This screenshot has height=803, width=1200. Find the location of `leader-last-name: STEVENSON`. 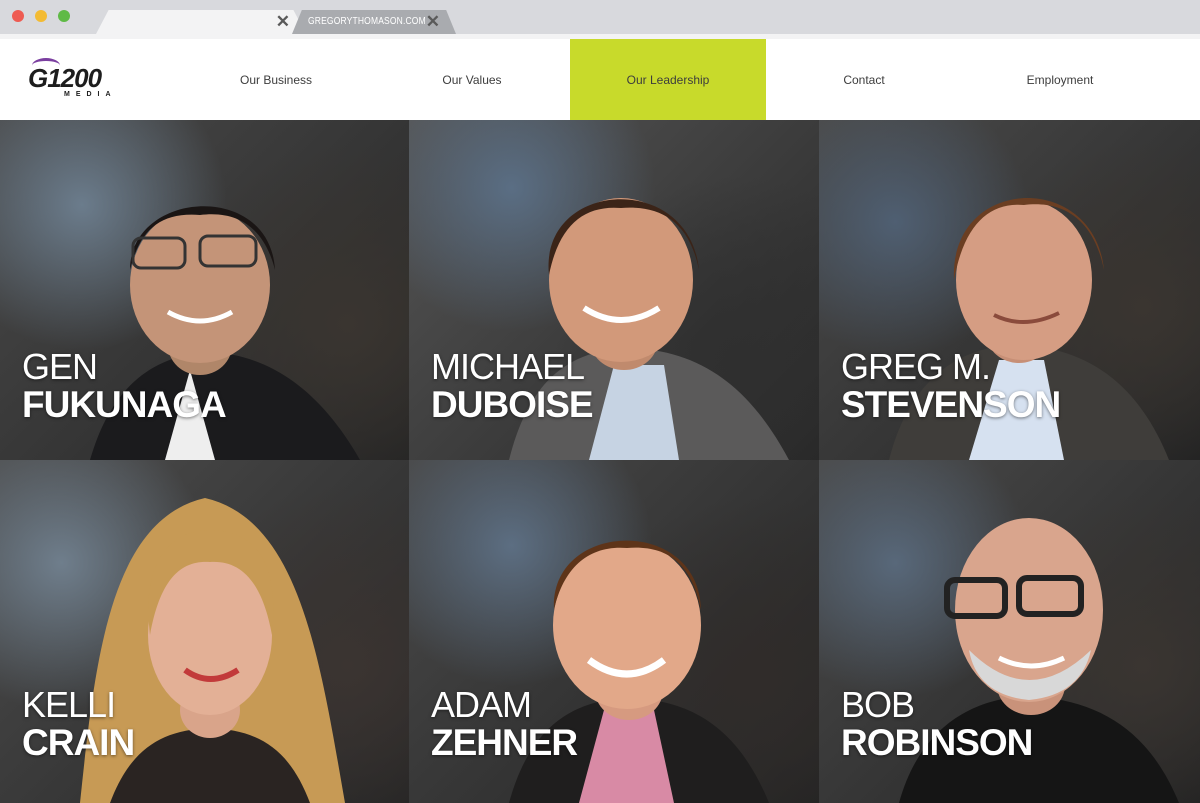

leader-last-name: STEVENSON is located at coordinates (951, 404).